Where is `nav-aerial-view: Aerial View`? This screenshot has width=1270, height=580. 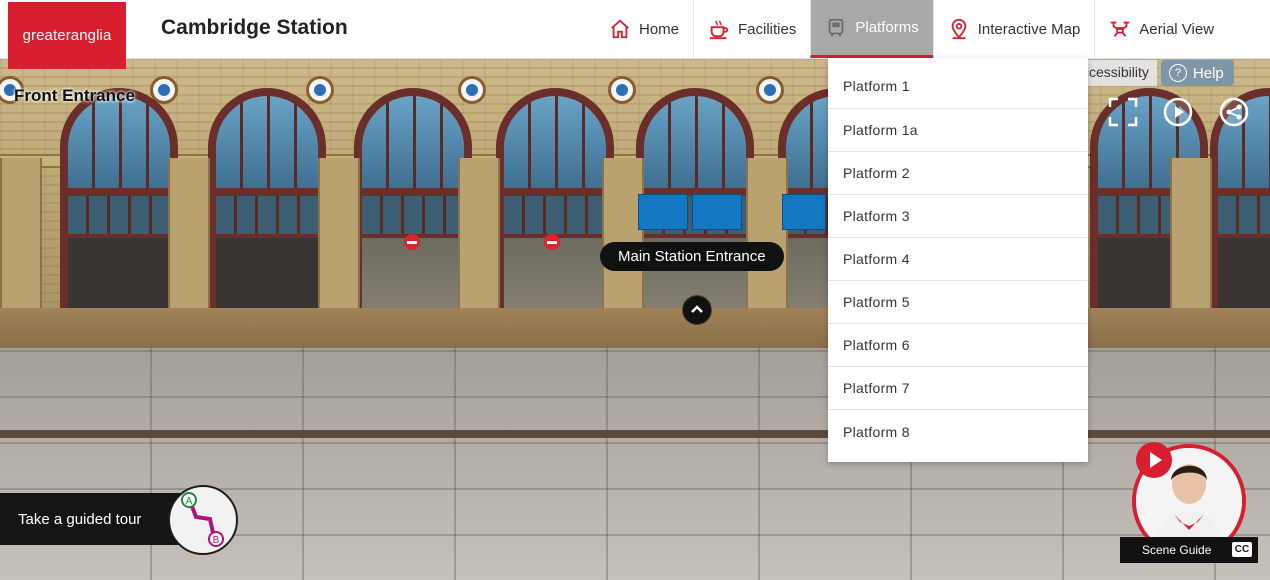 nav-aerial-view: Aerial View is located at coordinates (1161, 29).